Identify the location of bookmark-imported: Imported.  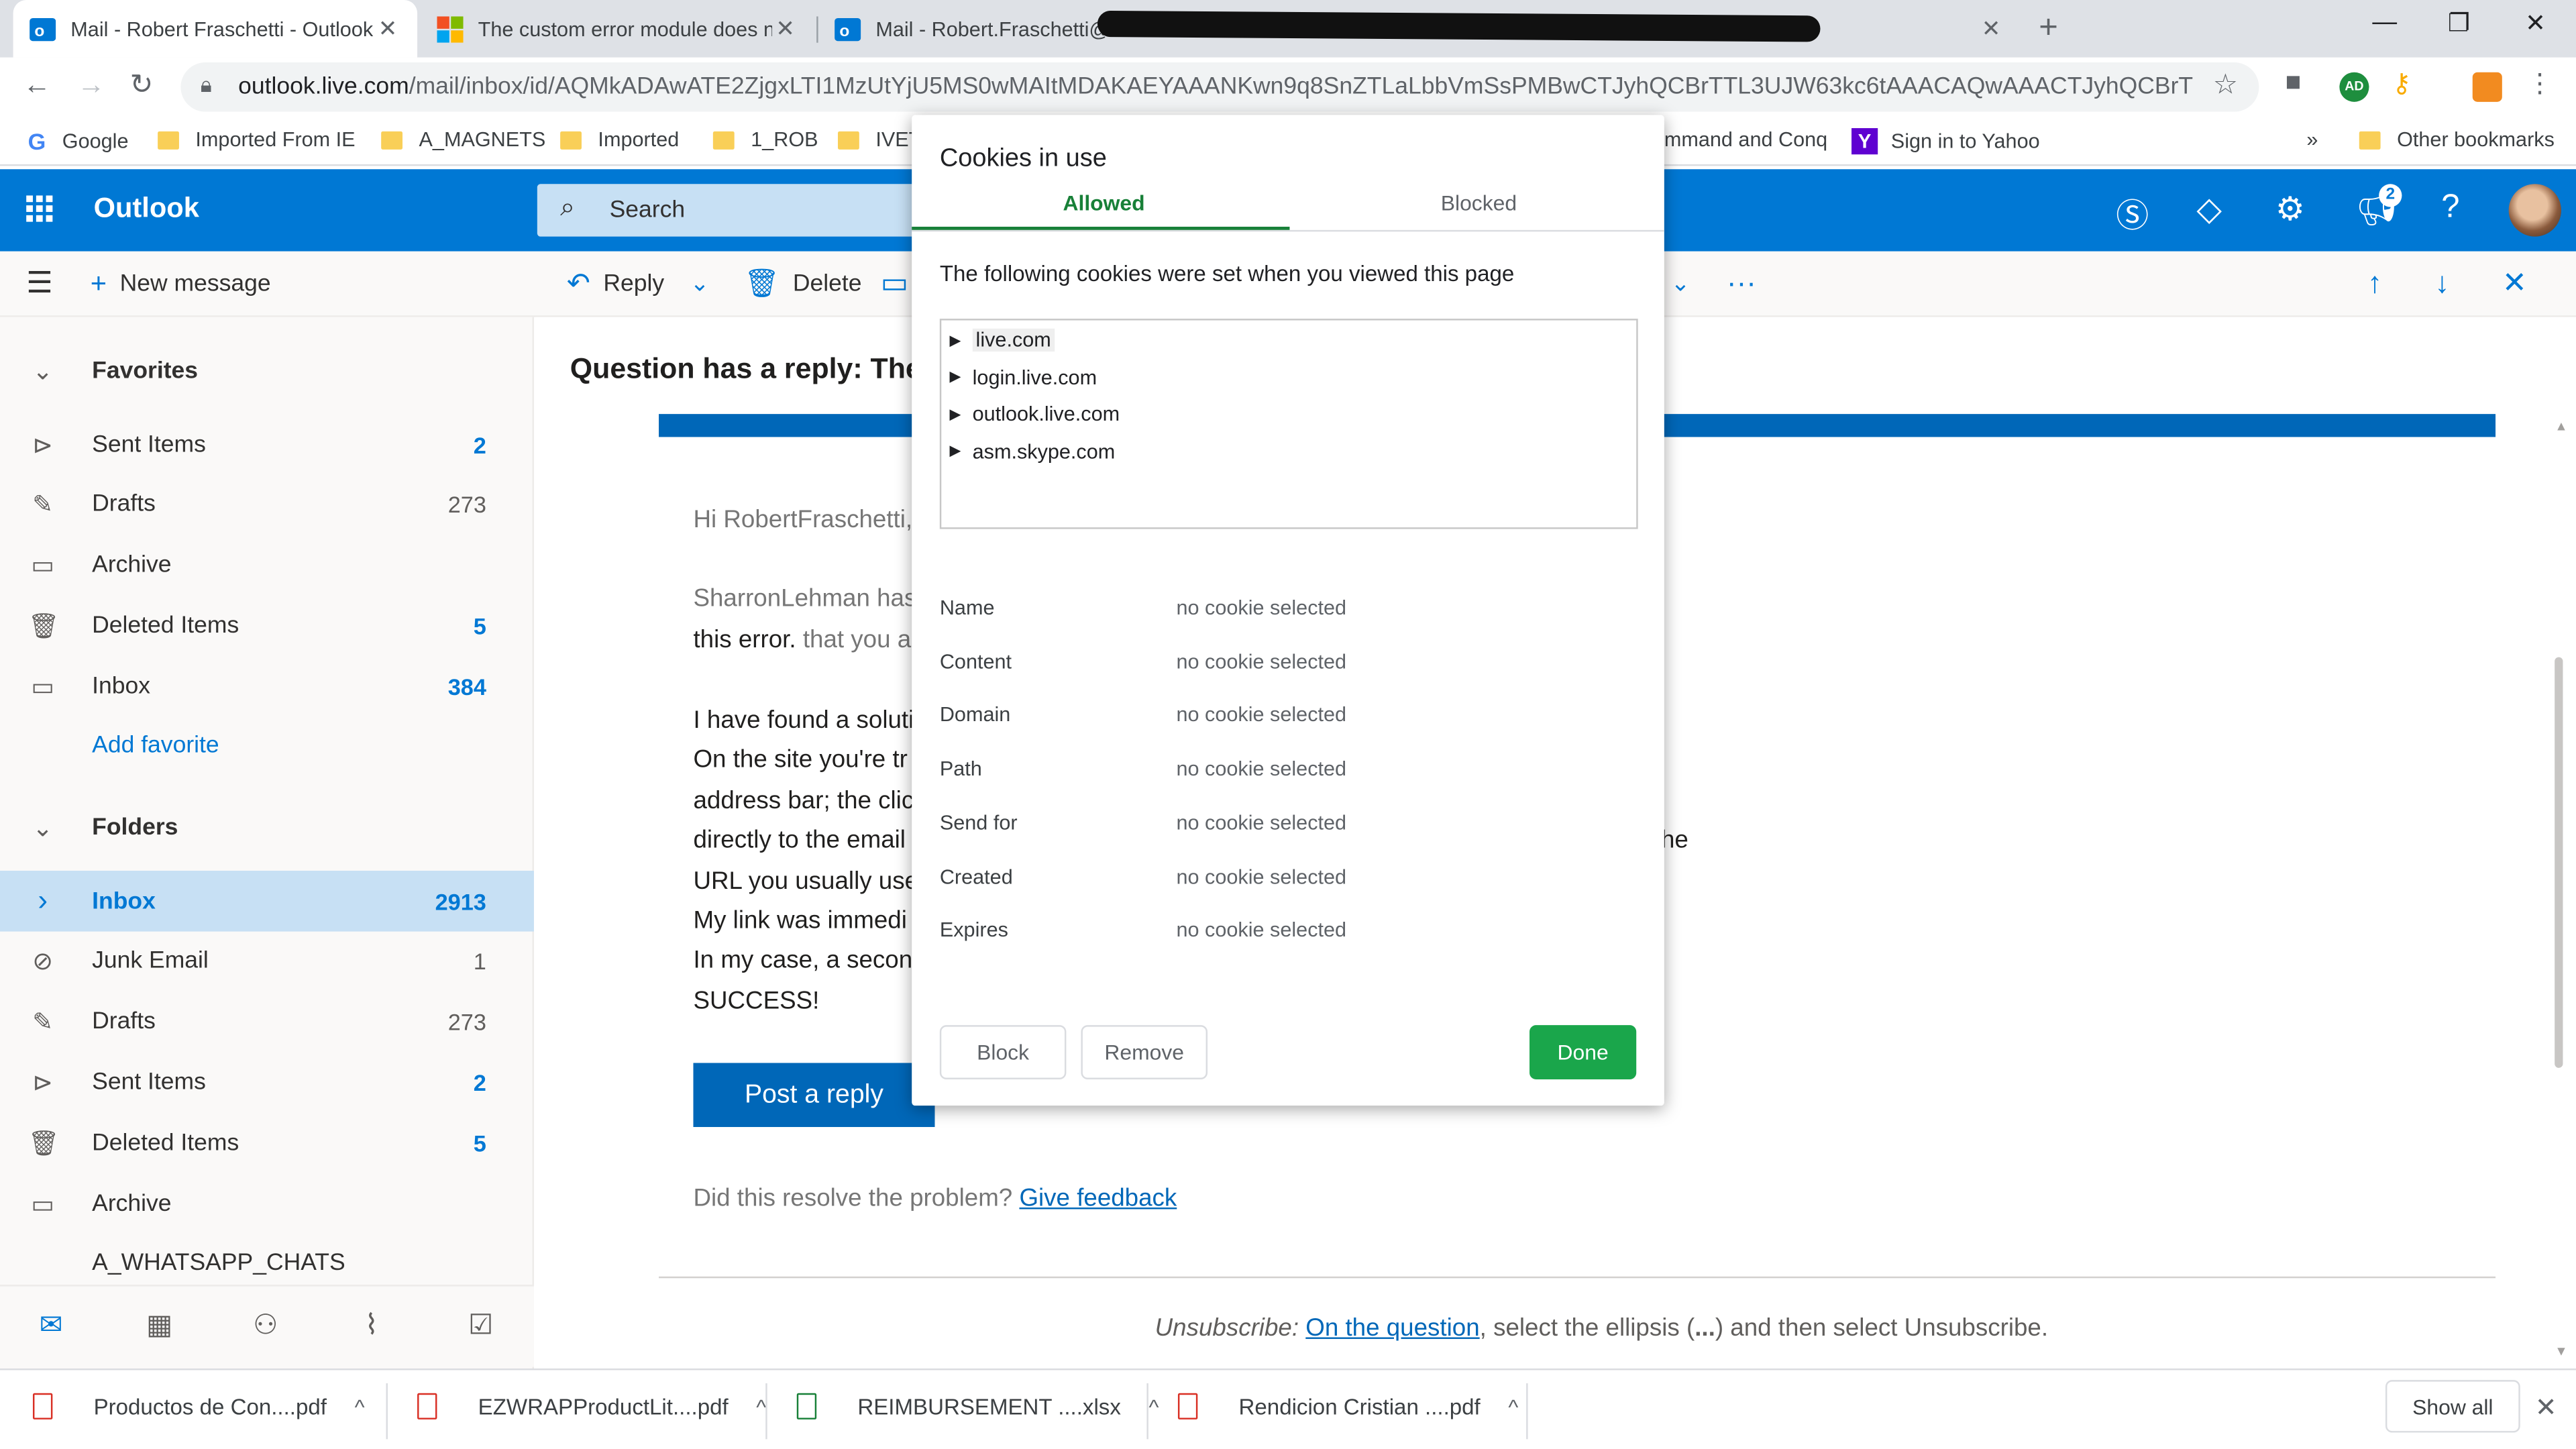
(619, 139).